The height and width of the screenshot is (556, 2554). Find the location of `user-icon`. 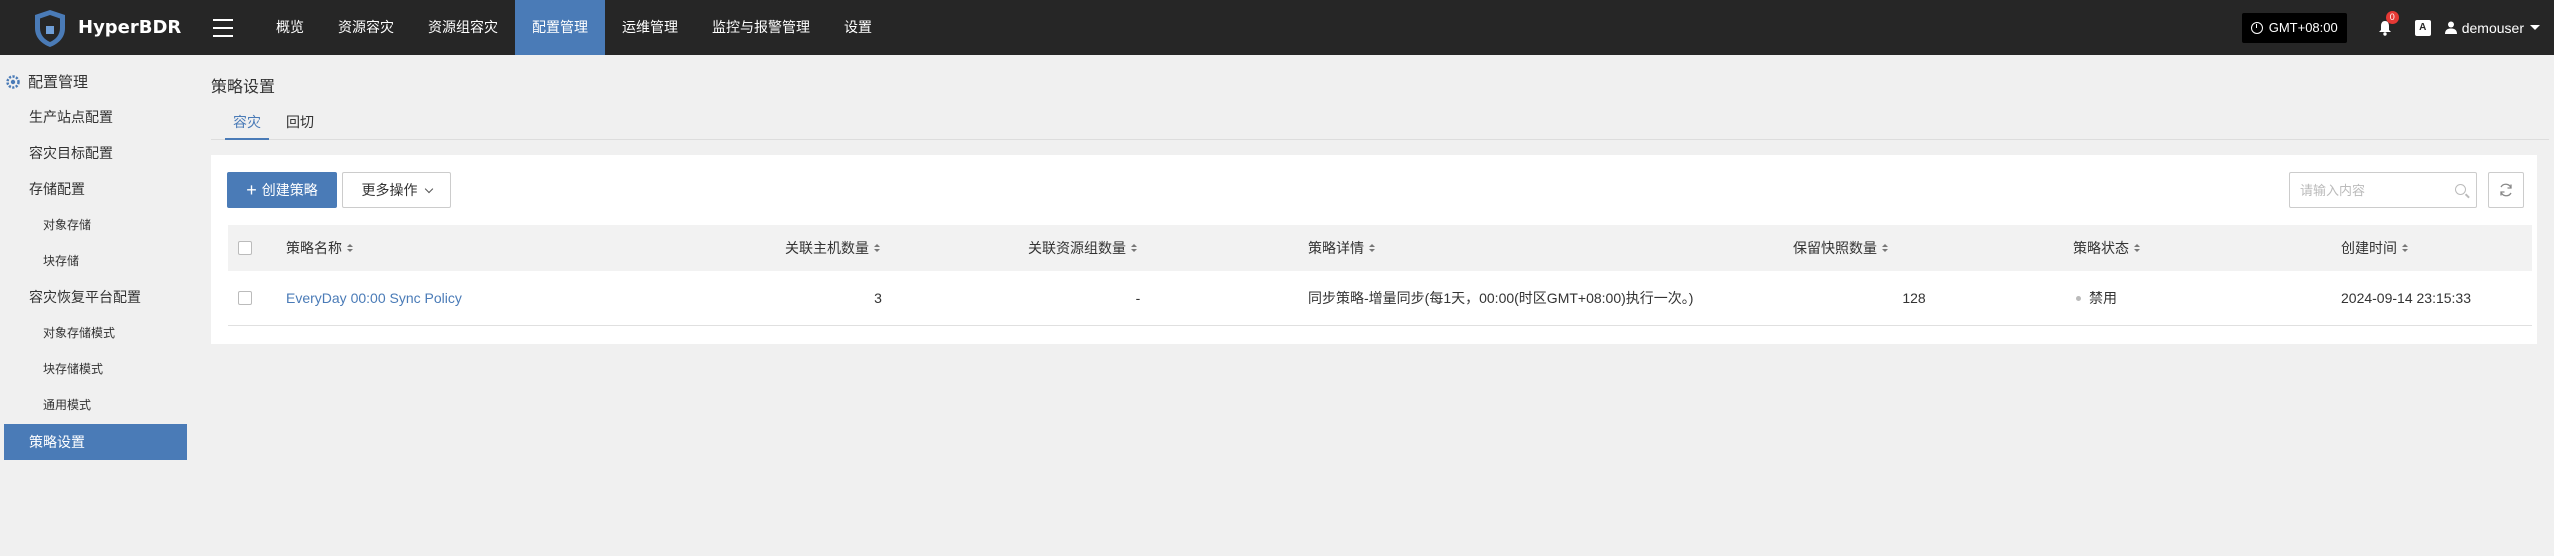

user-icon is located at coordinates (2450, 27).